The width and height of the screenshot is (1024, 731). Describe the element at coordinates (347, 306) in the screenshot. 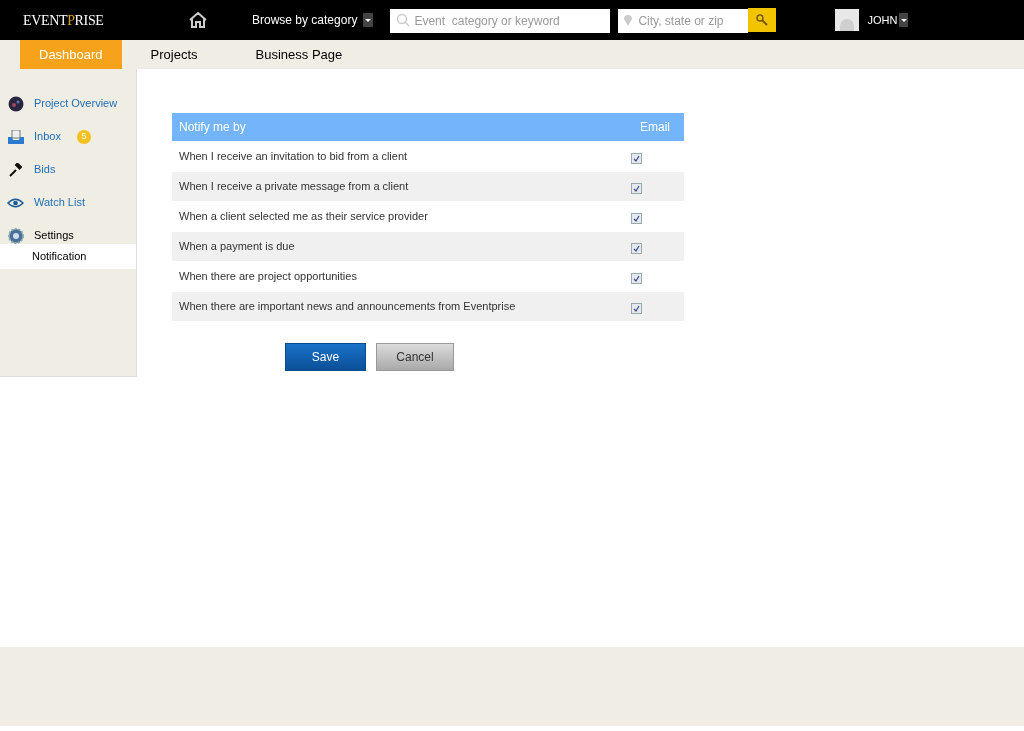

I see `notification-label: When there are important news and announcements from Eventprise` at that location.